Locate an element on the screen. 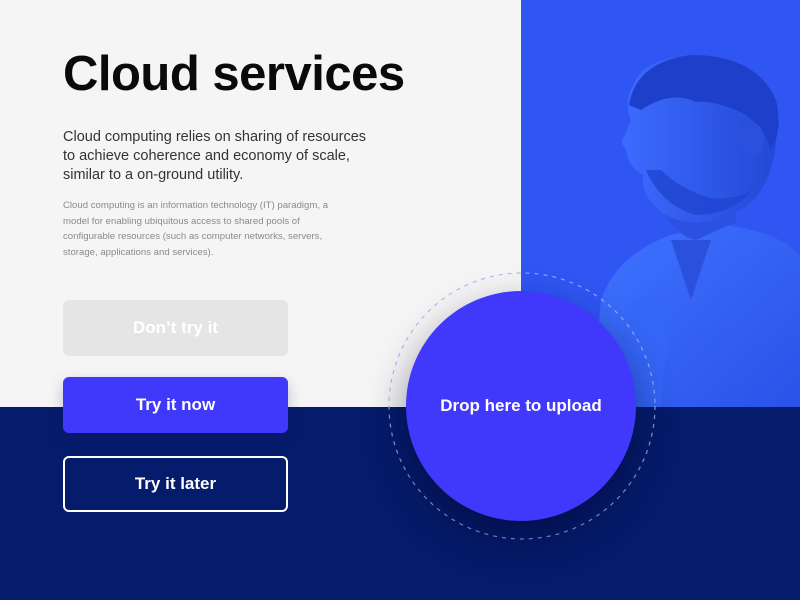 The image size is (800, 600). try-it-now-button: Try it now is located at coordinates (175, 405).